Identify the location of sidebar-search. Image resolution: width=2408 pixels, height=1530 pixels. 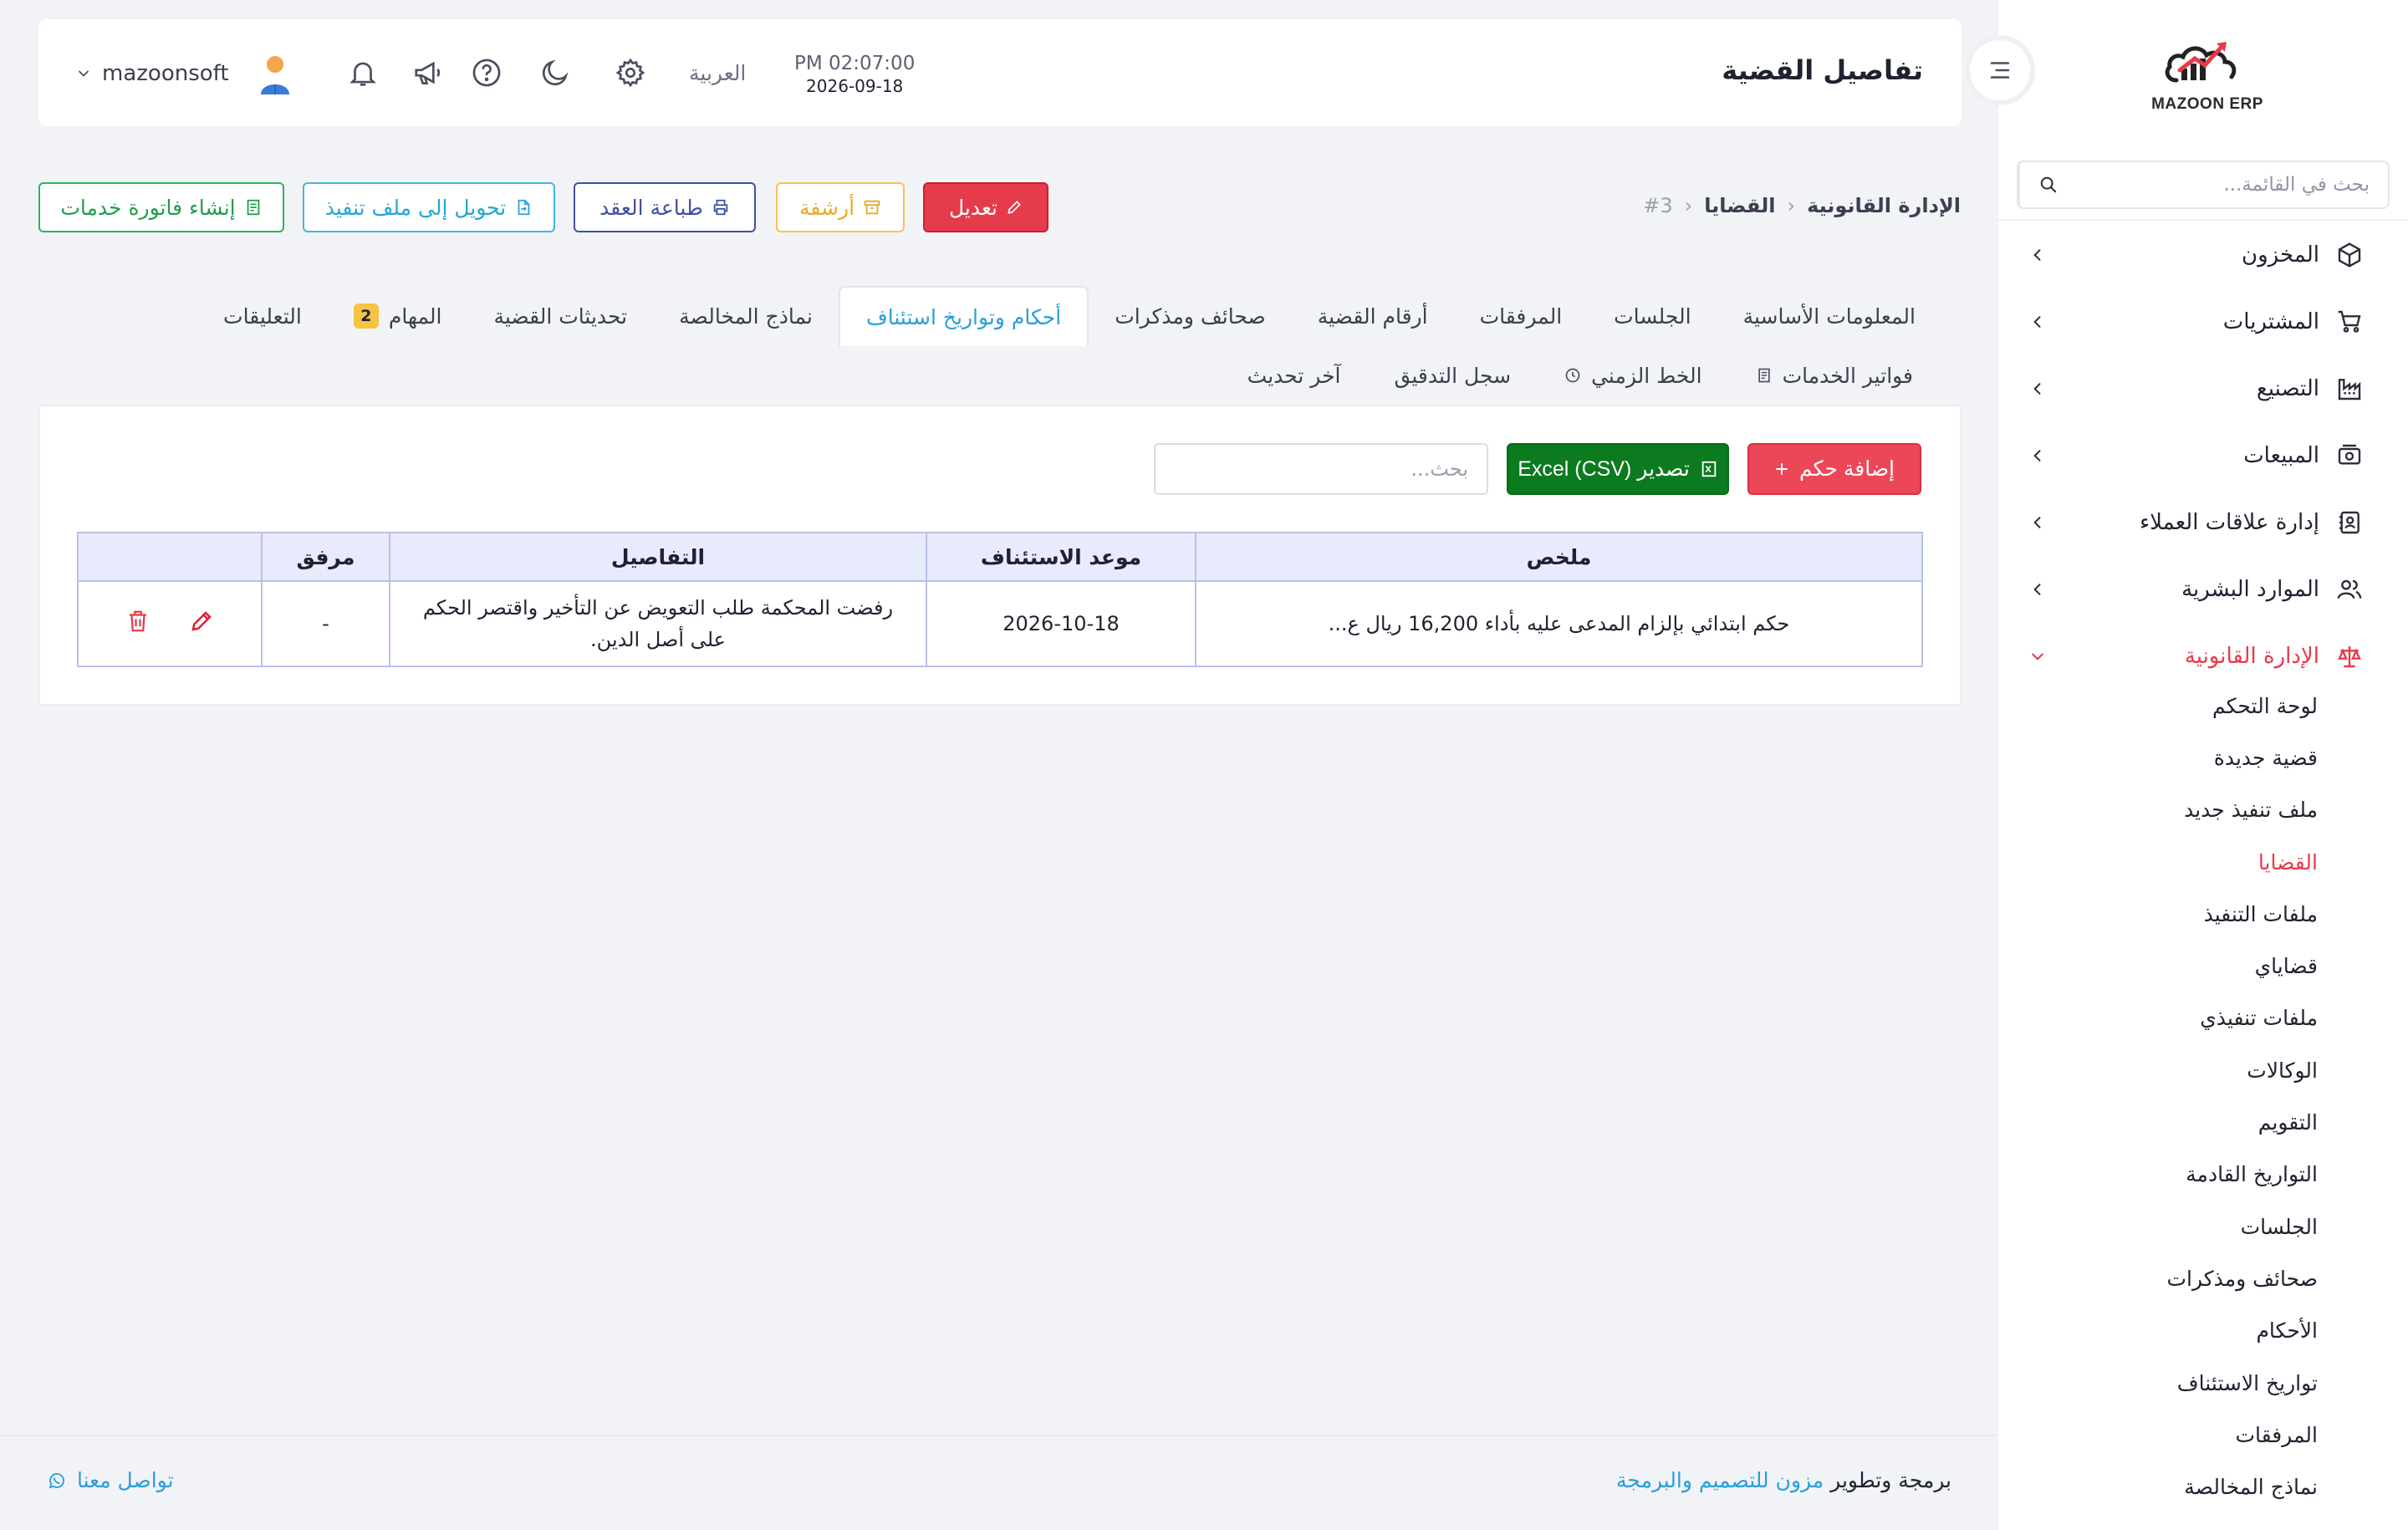
(2203, 185).